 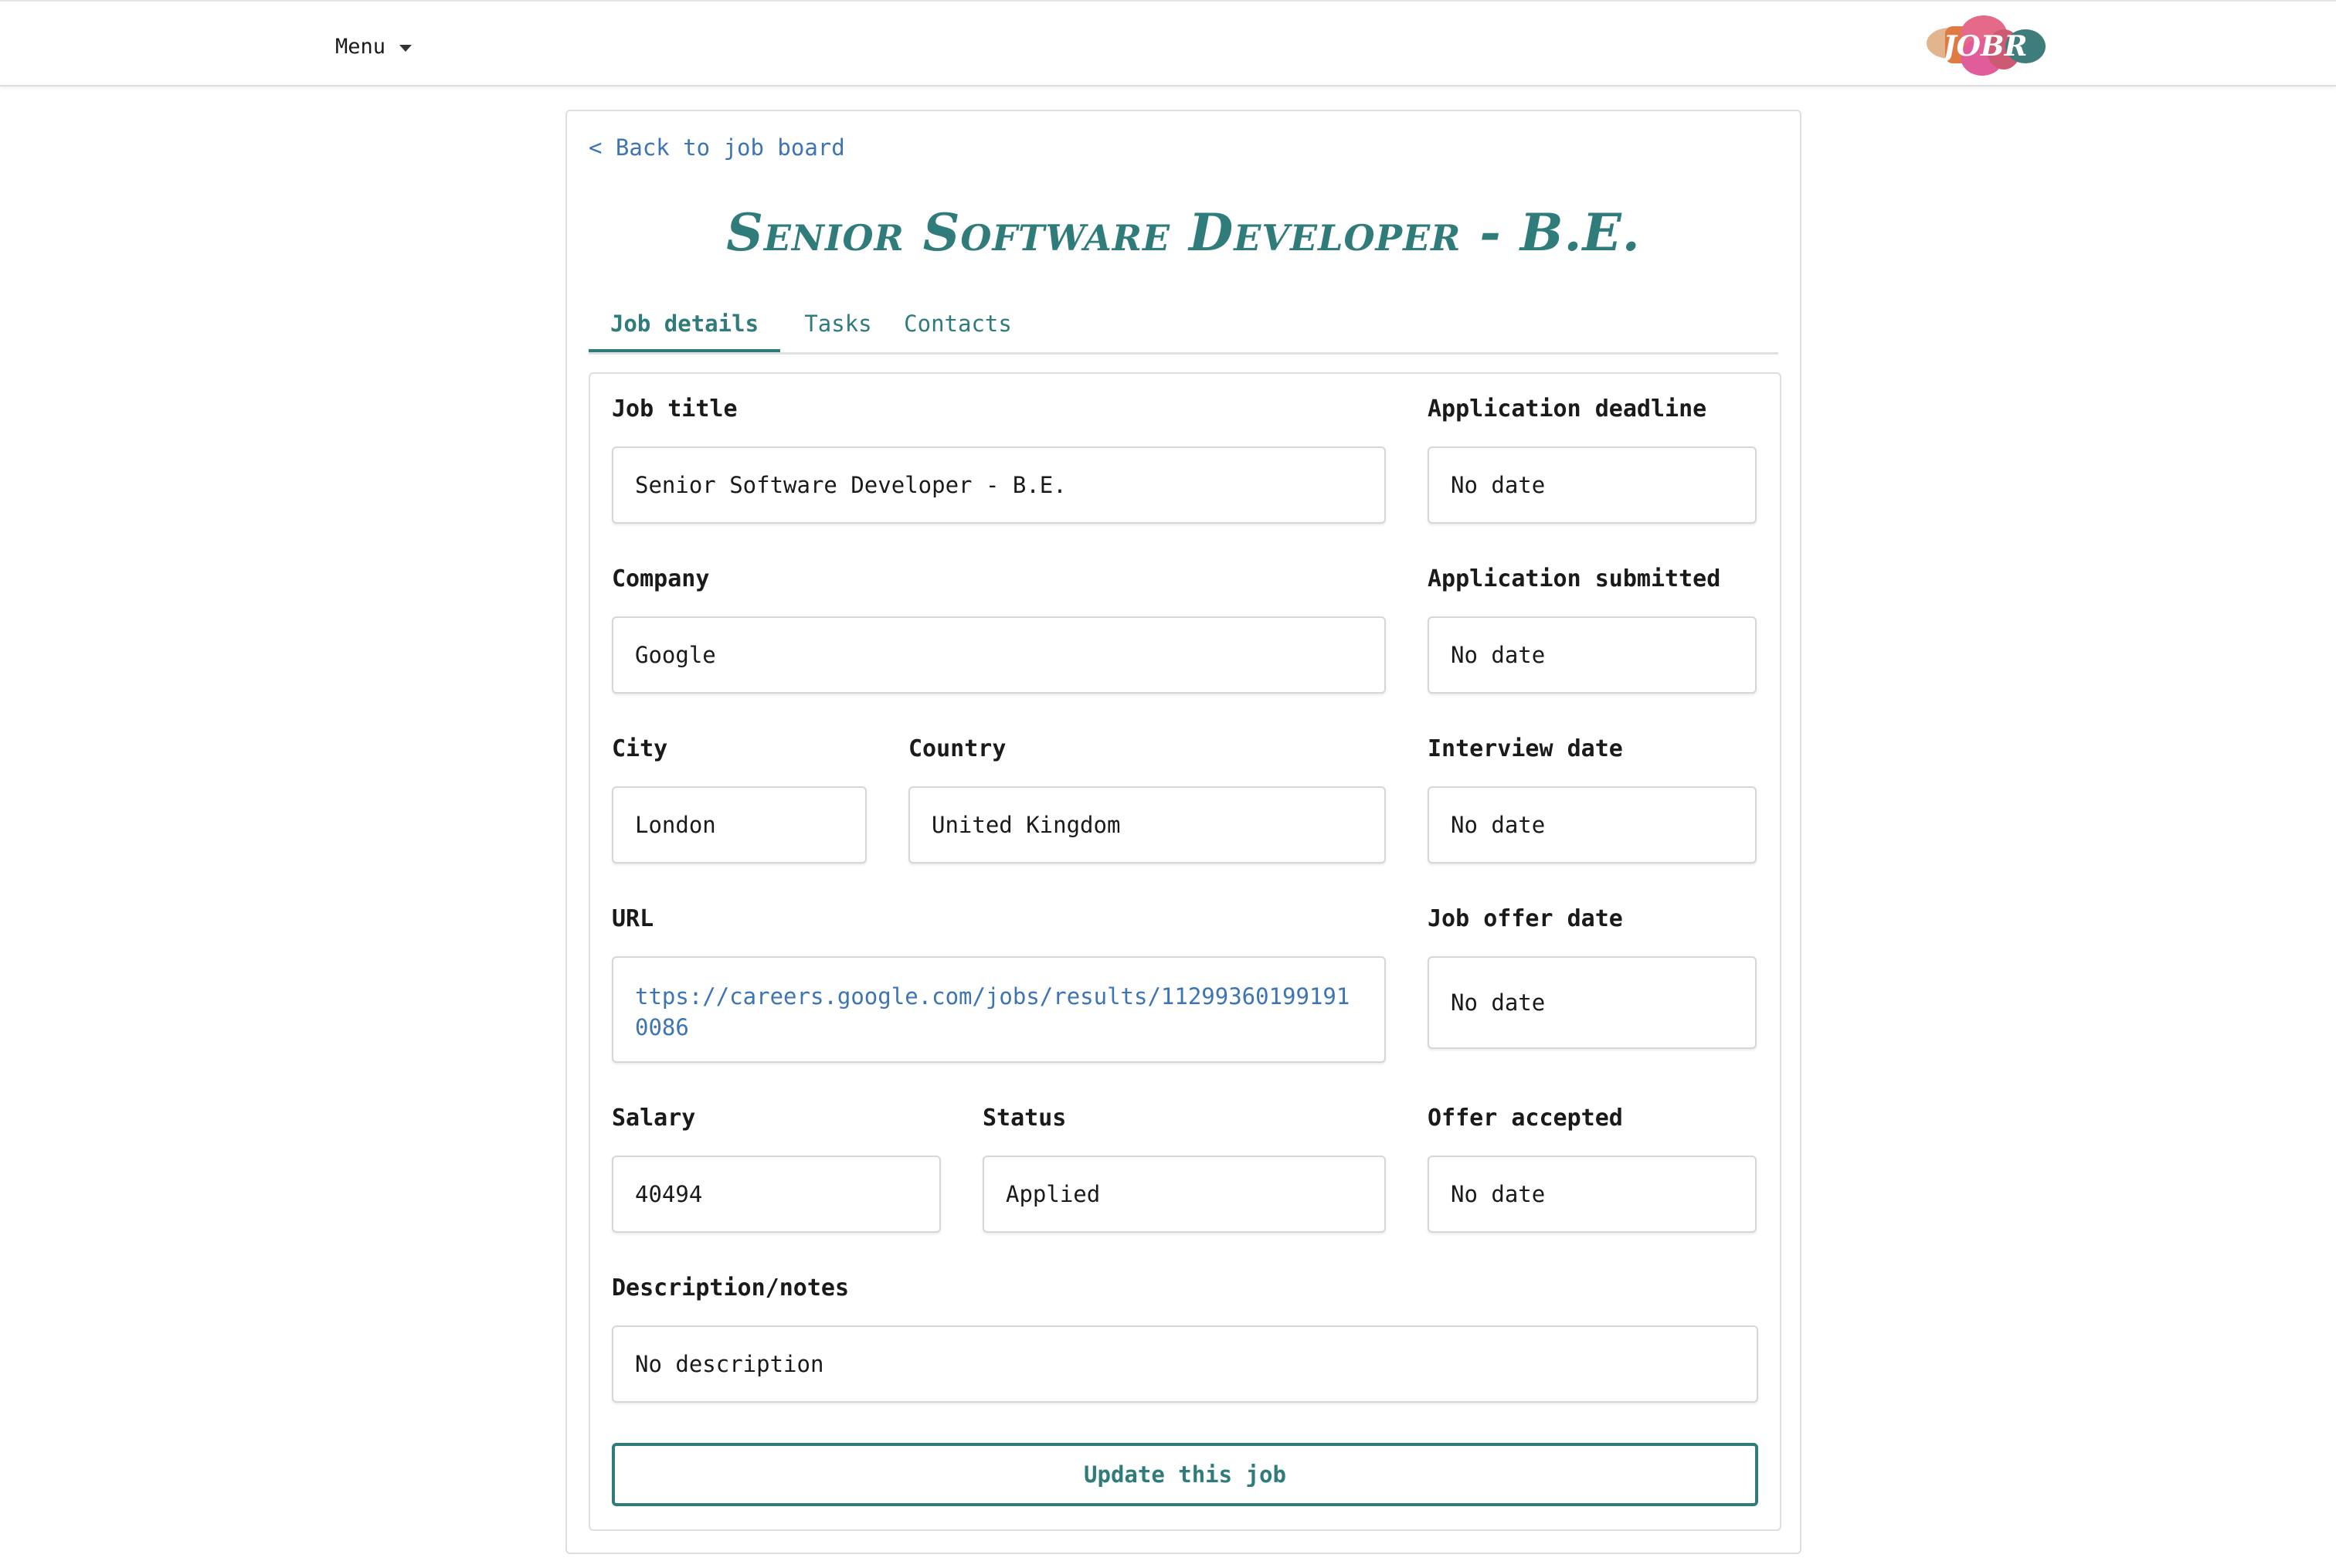 I want to click on description-field: No description, so click(x=1185, y=1364).